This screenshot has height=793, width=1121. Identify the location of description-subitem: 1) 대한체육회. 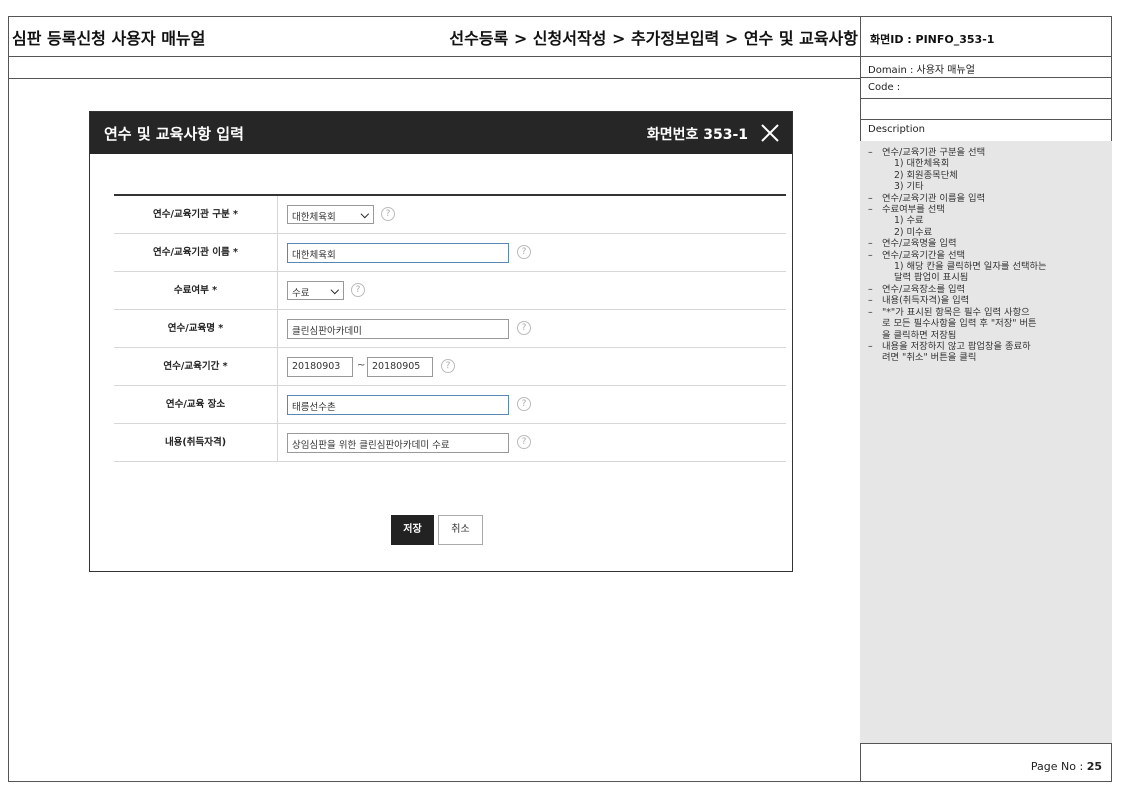
(922, 164).